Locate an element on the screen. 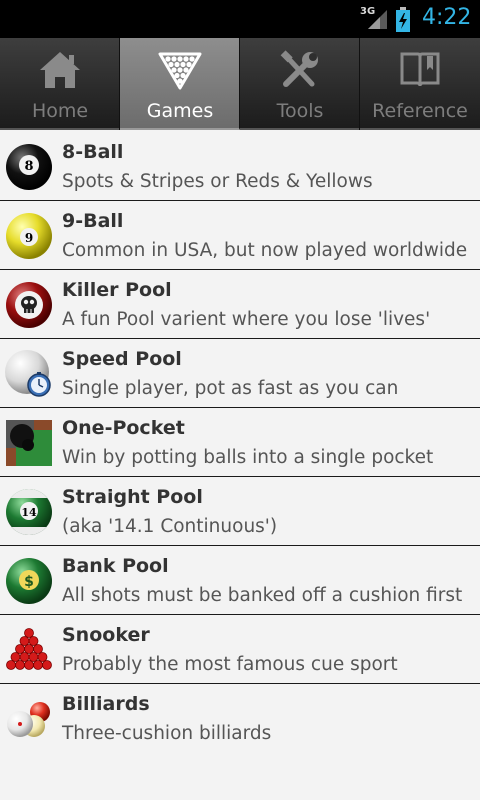 The image size is (480, 800). svg-text: 8 is located at coordinates (28, 166).